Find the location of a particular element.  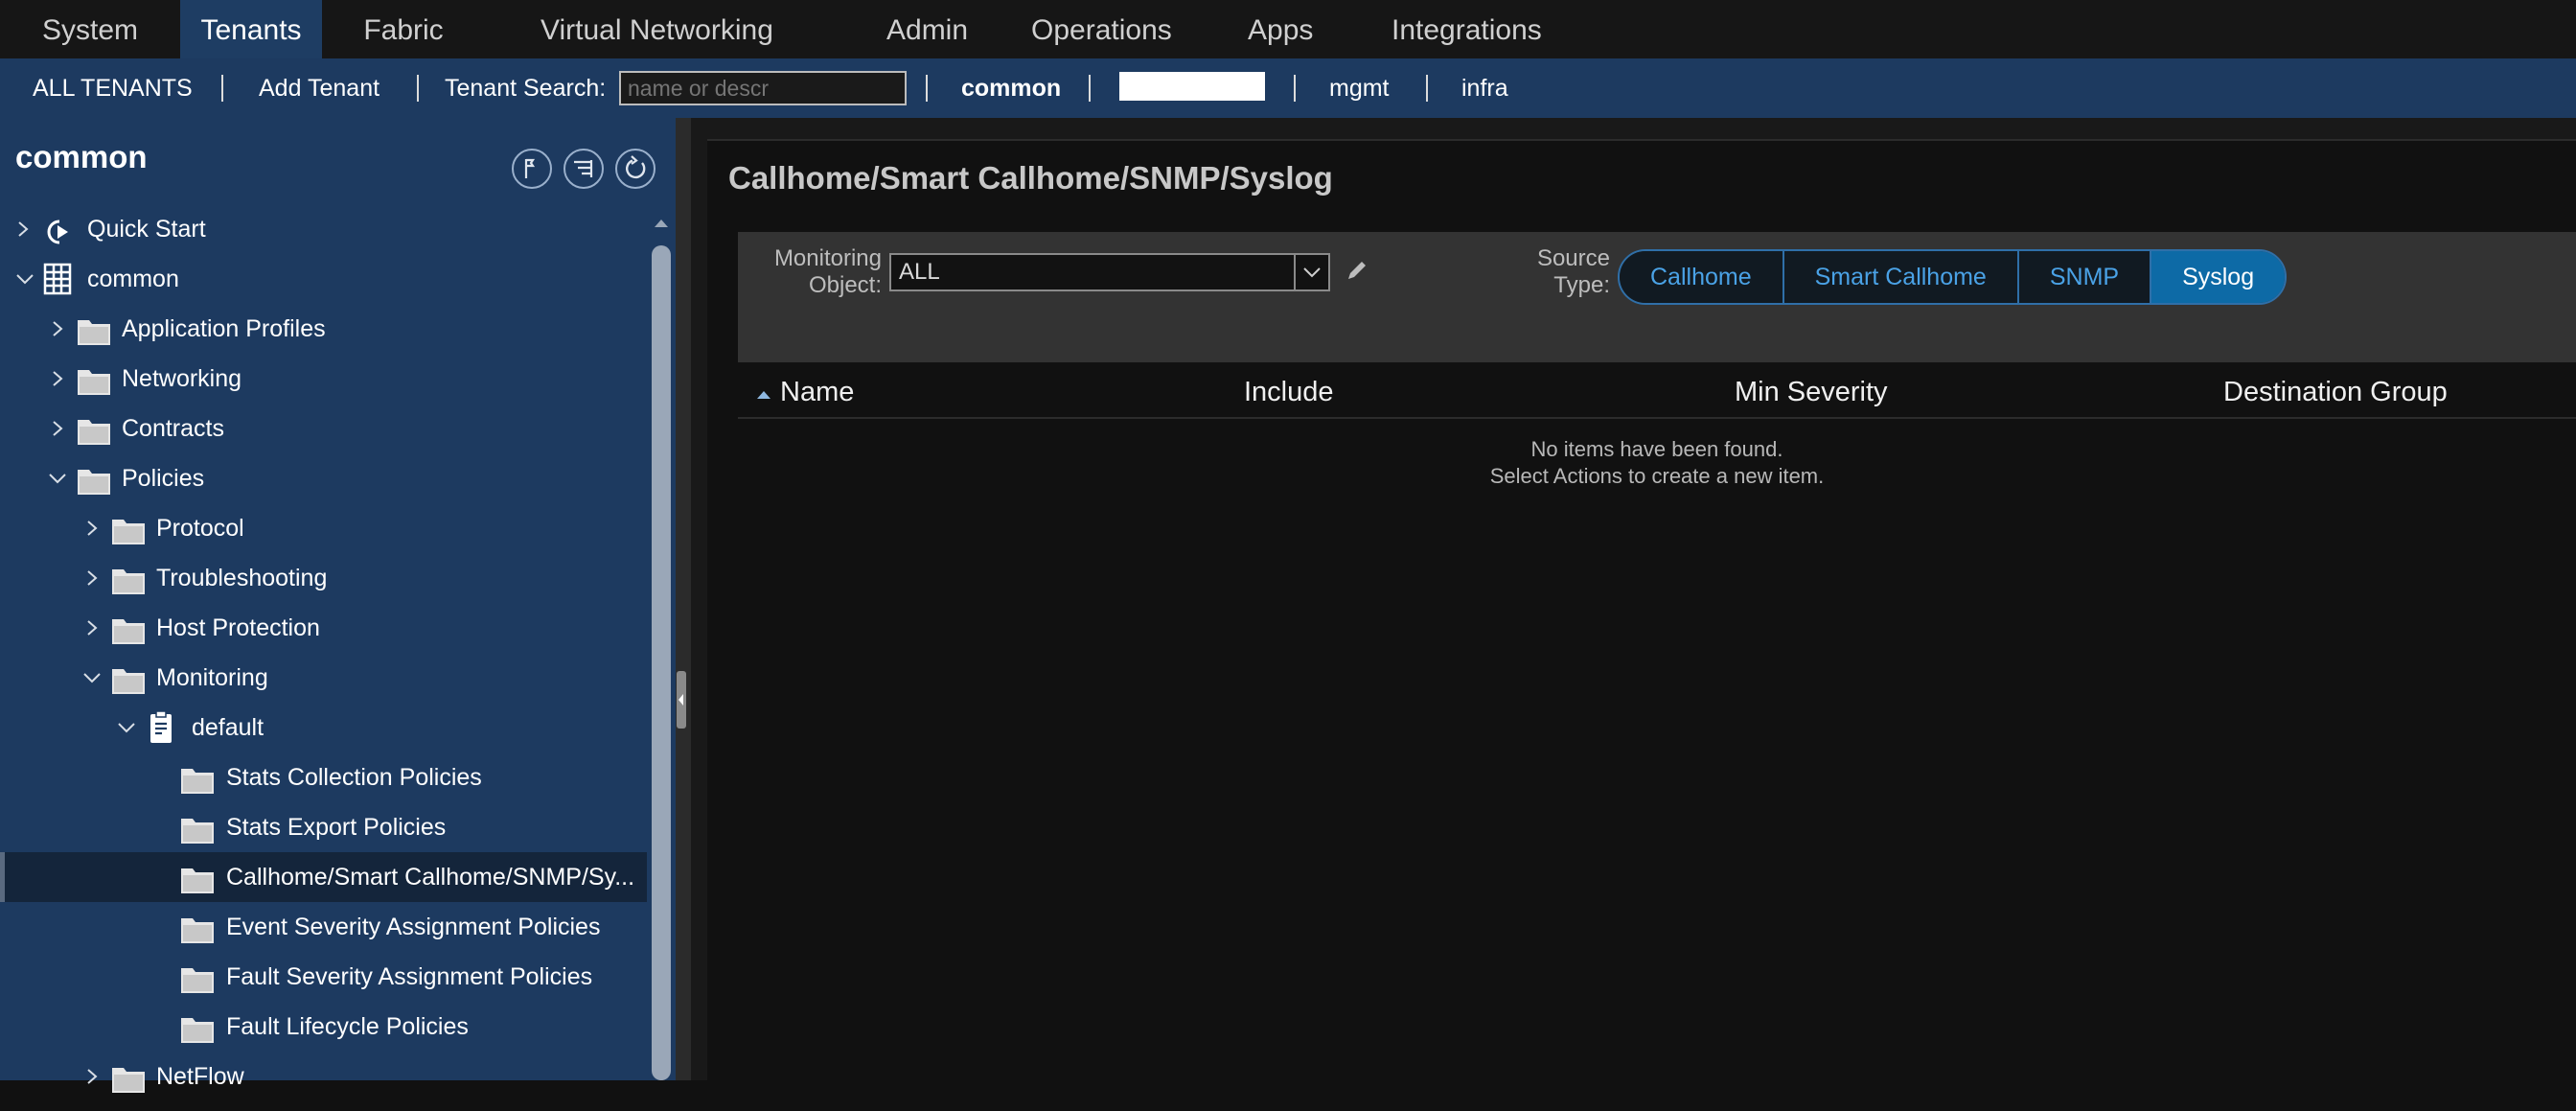

empty-message-line: No items have been found. is located at coordinates (1656, 449).